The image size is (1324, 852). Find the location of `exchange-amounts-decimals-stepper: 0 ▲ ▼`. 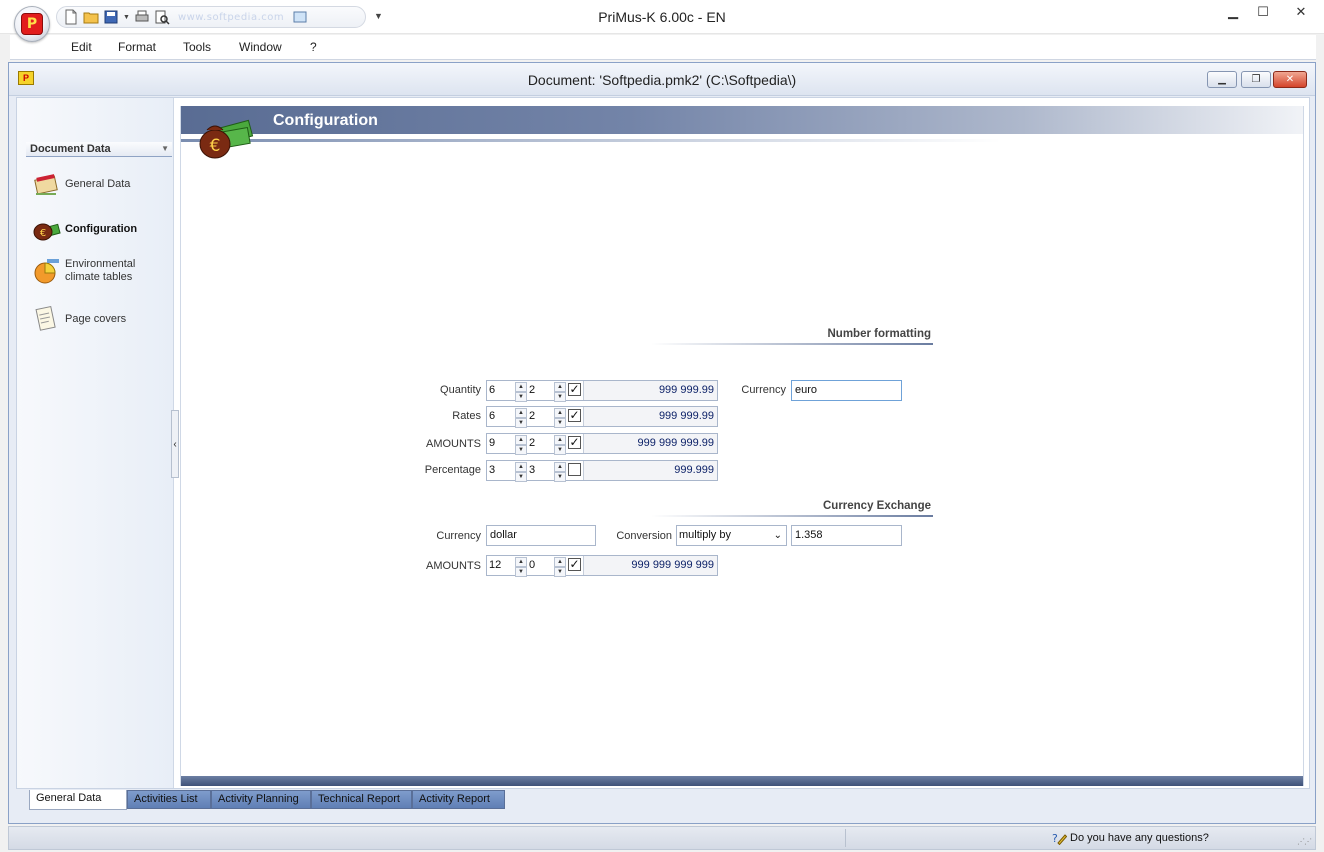

exchange-amounts-decimals-stepper: 0 ▲ ▼ is located at coordinates (546, 567).